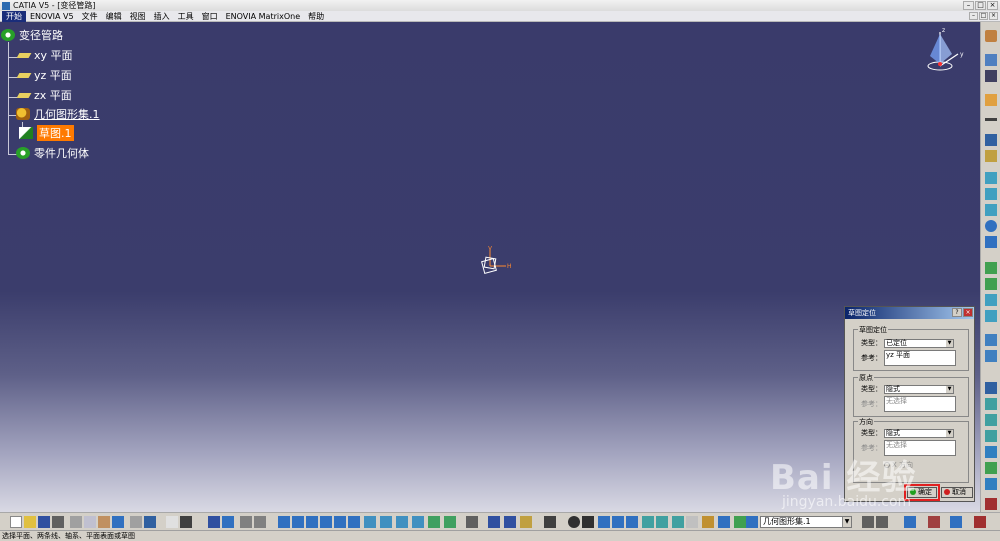 This screenshot has height=541, width=1000. I want to click on spline-icon, so click(991, 242).